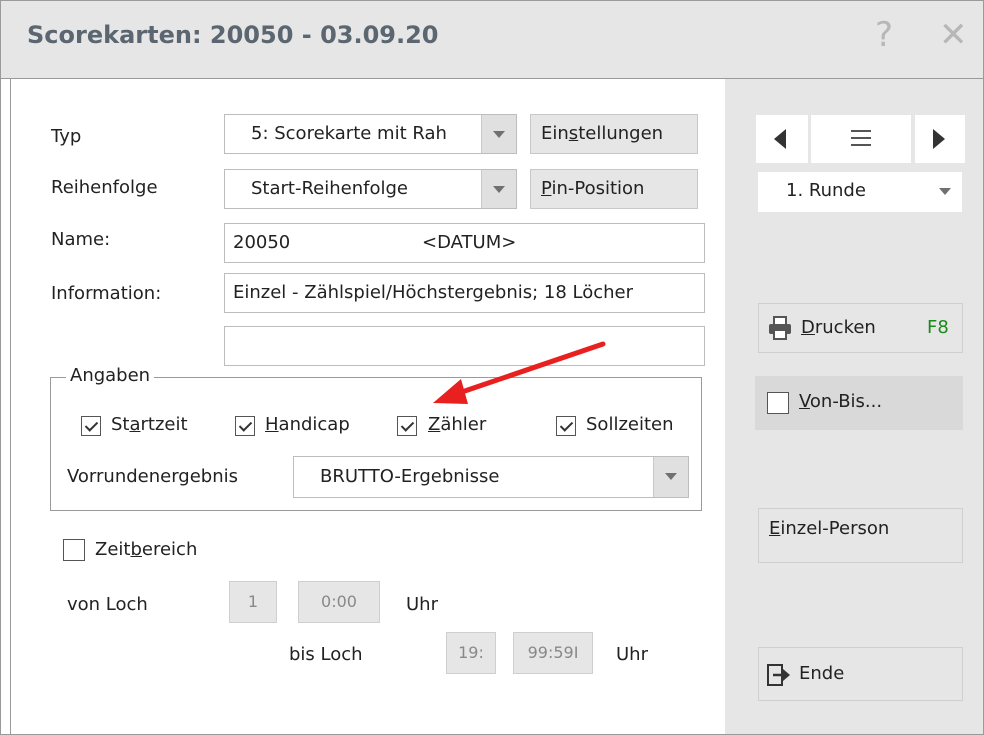  What do you see at coordinates (110, 375) in the screenshot?
I see `angaben-group-title: Angaben` at bounding box center [110, 375].